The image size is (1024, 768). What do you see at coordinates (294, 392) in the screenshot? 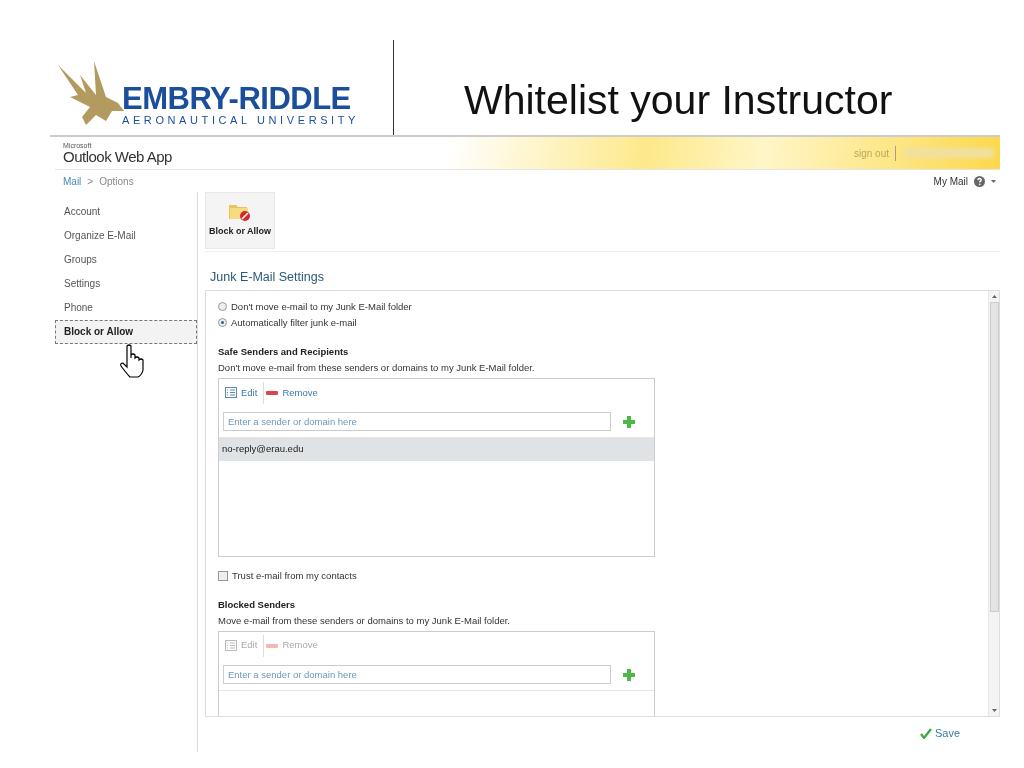
I see `remove-button: Remove` at bounding box center [294, 392].